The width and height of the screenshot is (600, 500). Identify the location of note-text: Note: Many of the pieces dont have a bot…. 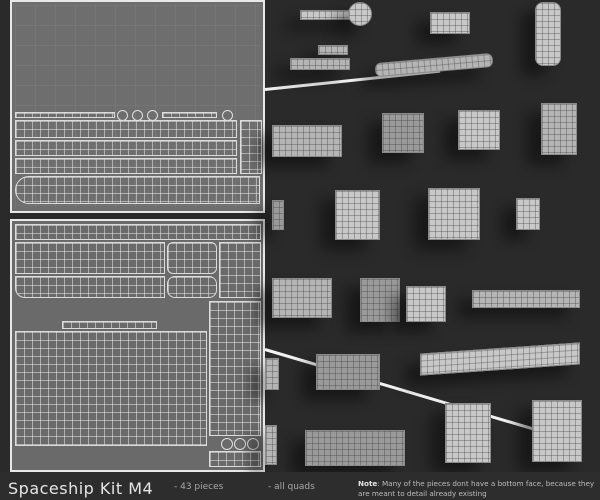
(478, 488).